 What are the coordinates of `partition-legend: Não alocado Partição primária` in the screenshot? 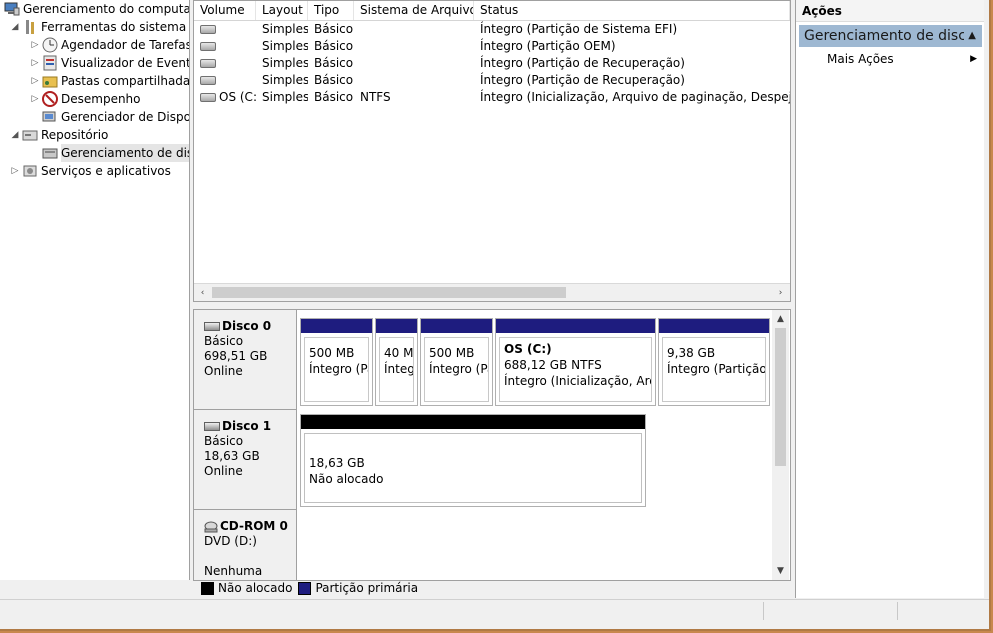 It's located at (492, 588).